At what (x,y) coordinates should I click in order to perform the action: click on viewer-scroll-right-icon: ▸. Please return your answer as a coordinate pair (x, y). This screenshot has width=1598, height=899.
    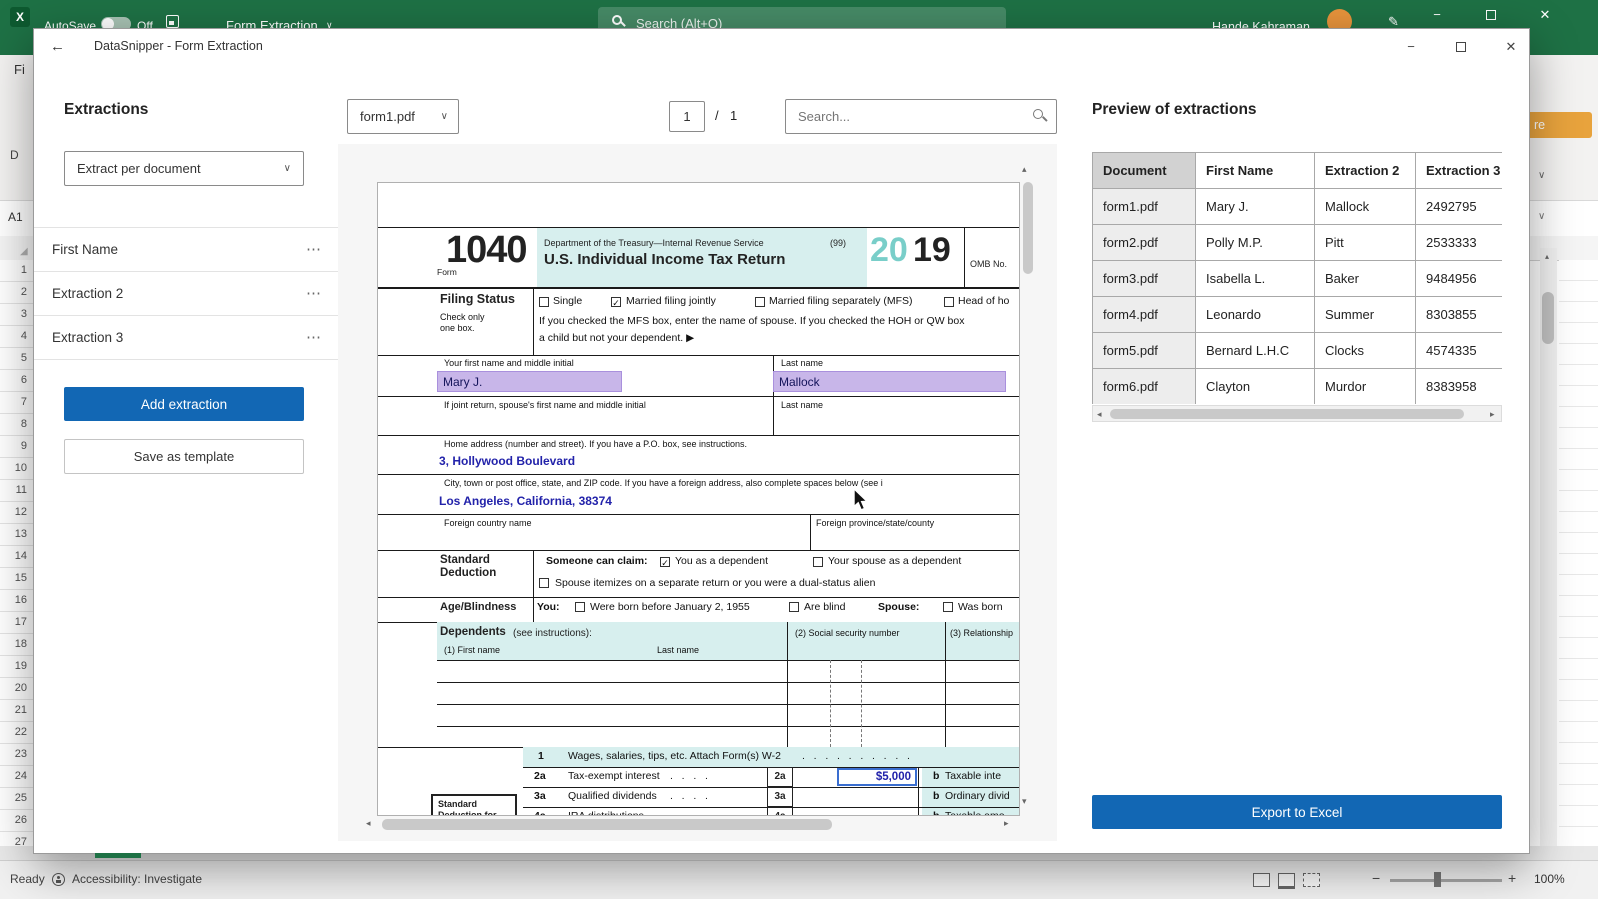
    Looking at the image, I should click on (1006, 823).